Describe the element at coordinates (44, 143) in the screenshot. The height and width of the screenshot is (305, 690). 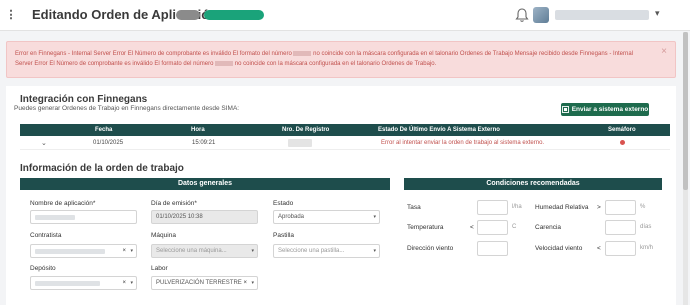
I see `expand-row-icon: ⌄` at that location.